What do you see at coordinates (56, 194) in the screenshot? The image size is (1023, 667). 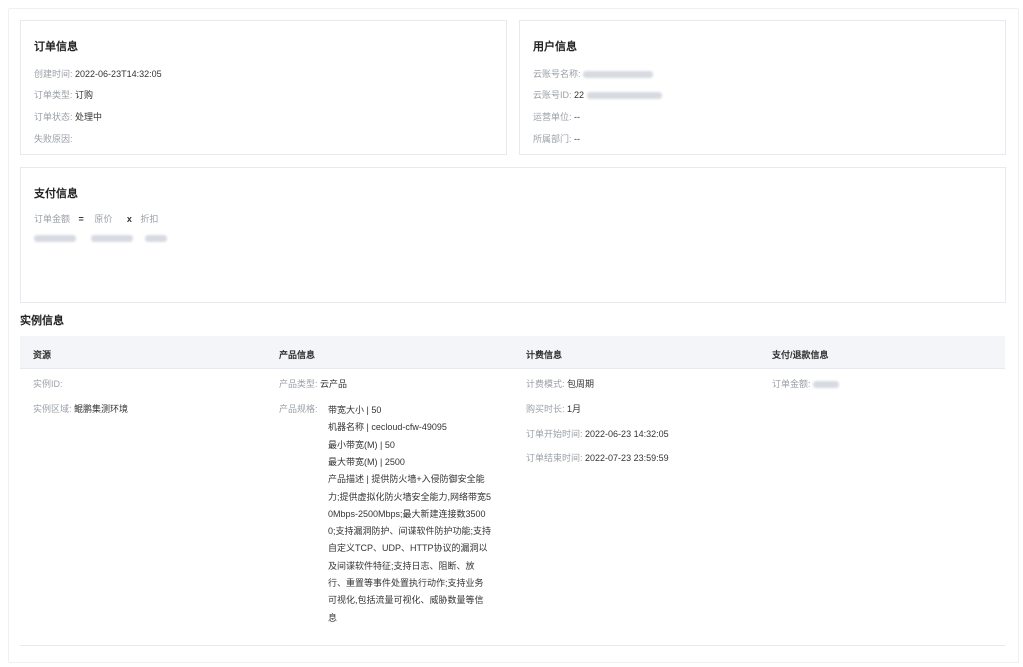 I see `payment-info-title: 支付信息` at bounding box center [56, 194].